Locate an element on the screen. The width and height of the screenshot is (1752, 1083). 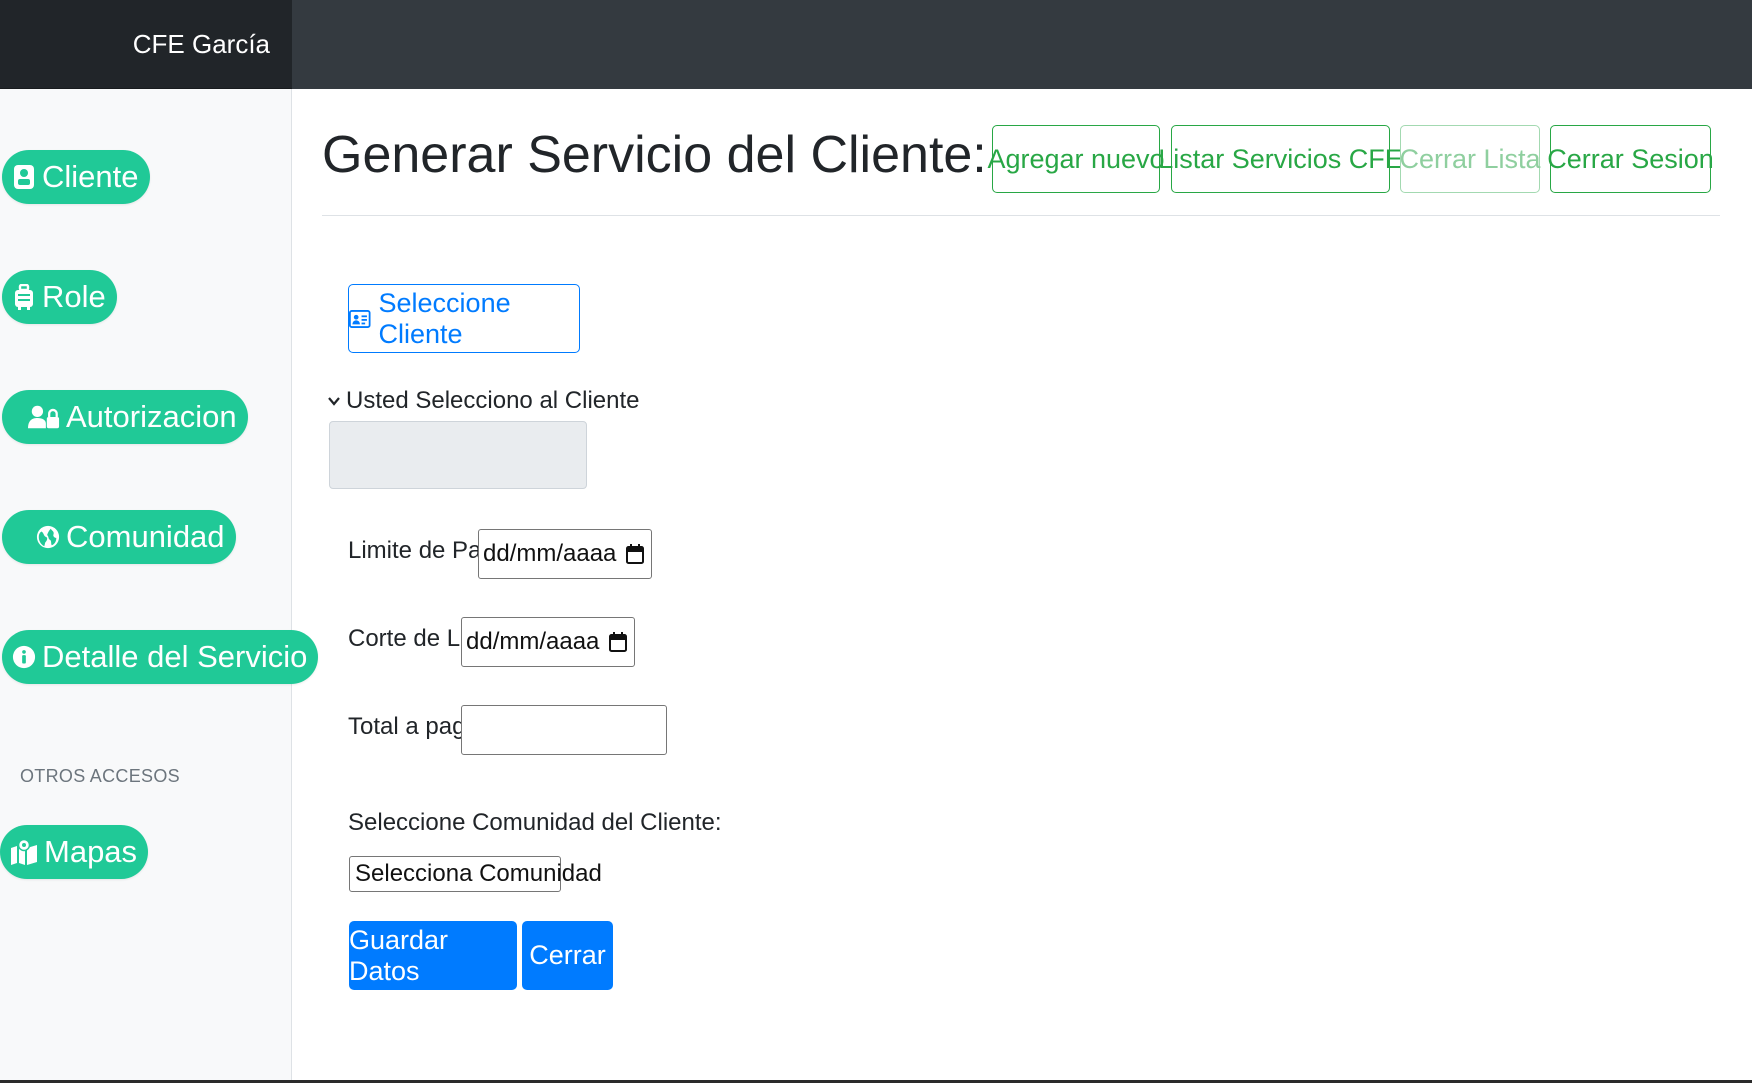
sidebar-item-comunidad: Comunidad is located at coordinates (119, 537).